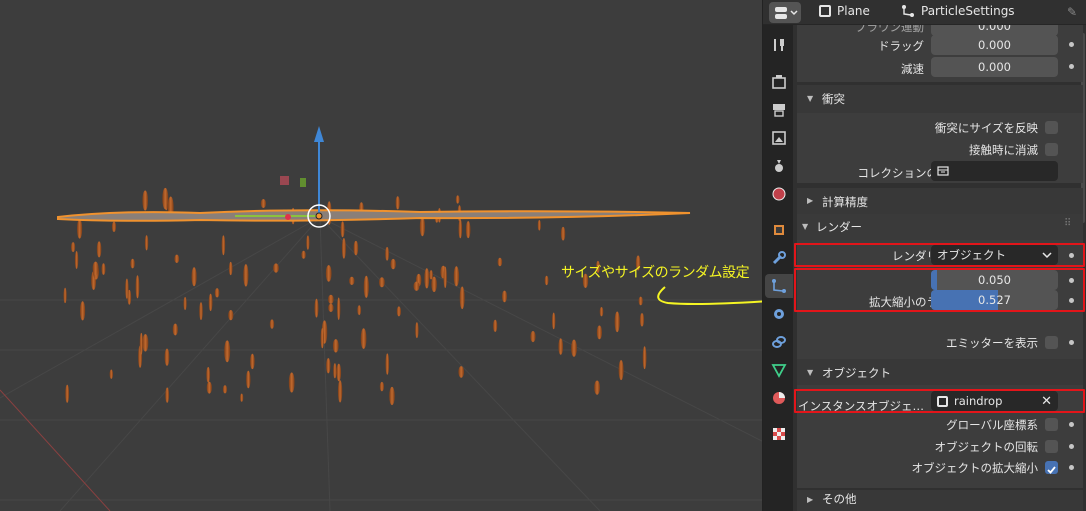 The height and width of the screenshot is (511, 1086). I want to click on particles-breadcrumb-icon, so click(908, 11).